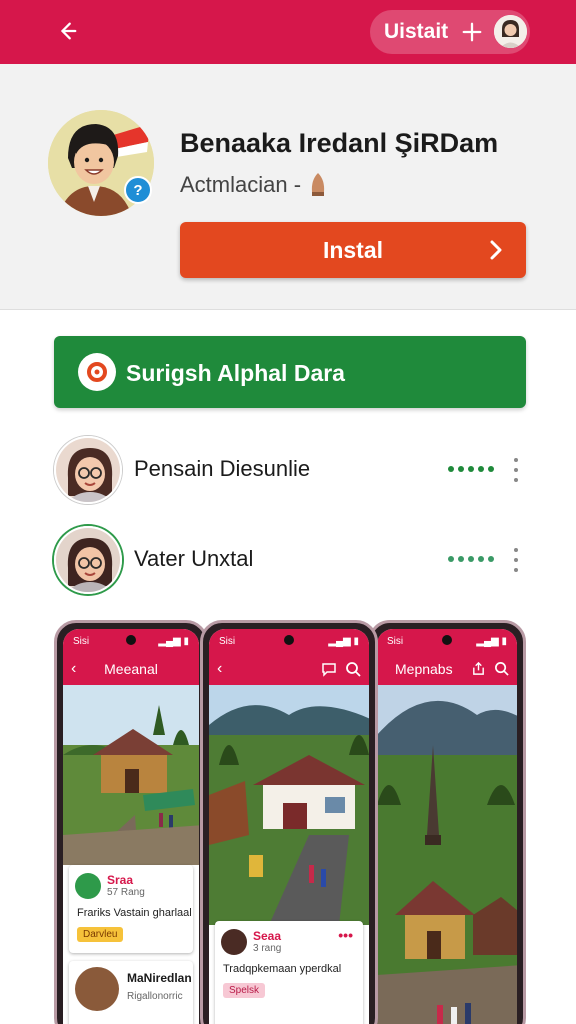 The image size is (576, 1024). I want to click on chat-icon, so click(329, 669).